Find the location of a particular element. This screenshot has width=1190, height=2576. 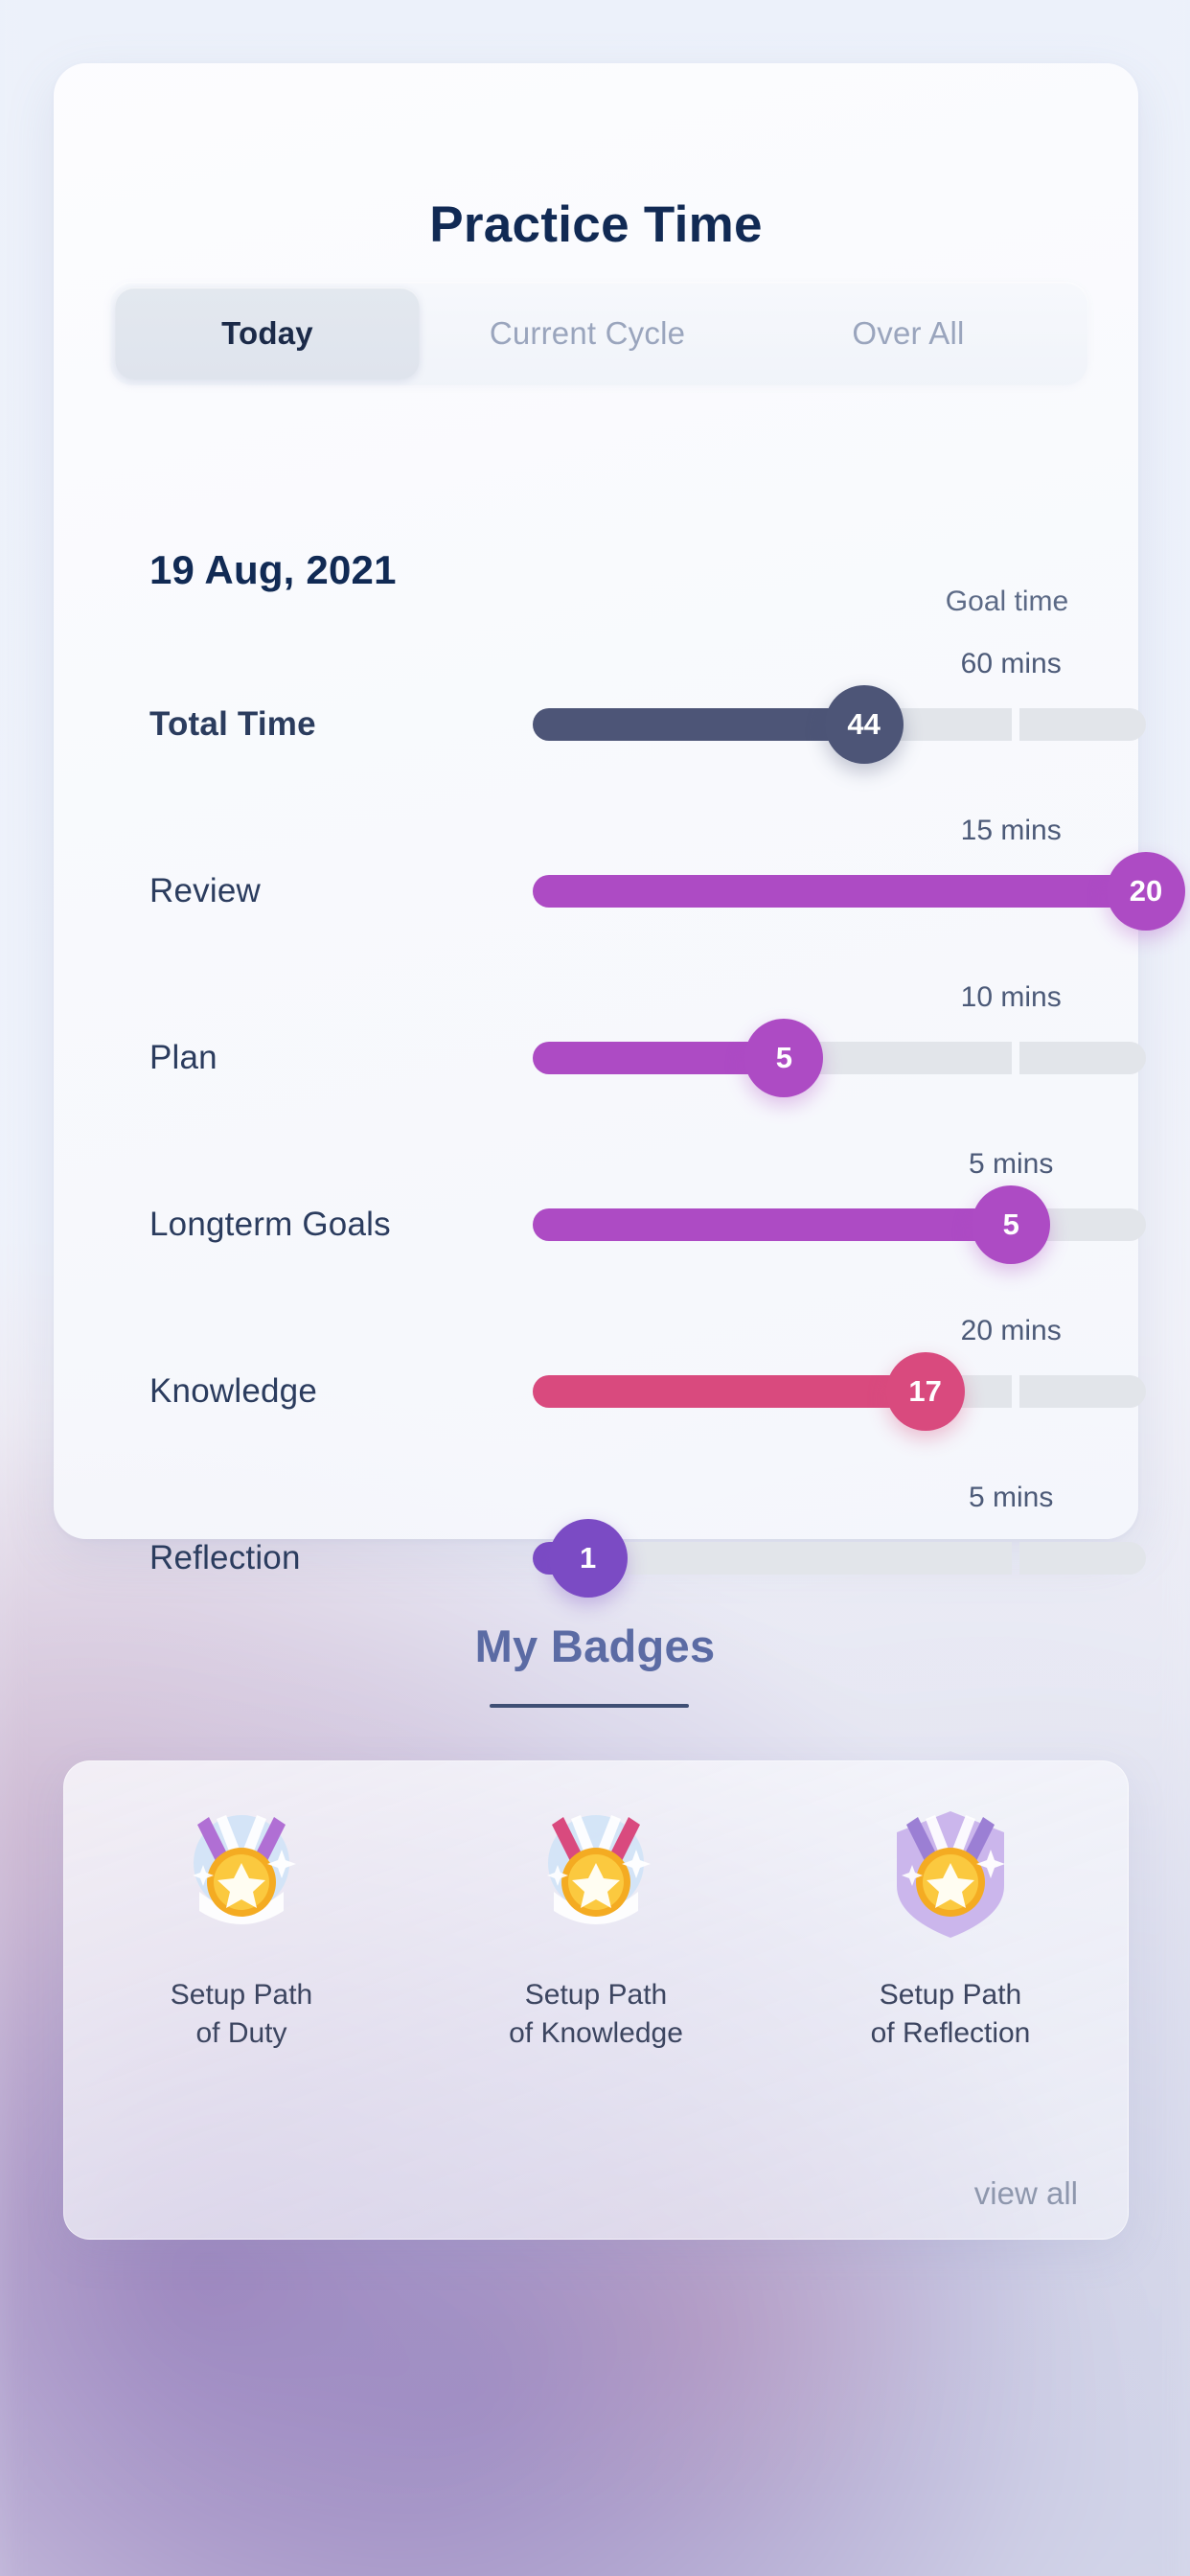

practice-slider: 17 is located at coordinates (840, 1391).